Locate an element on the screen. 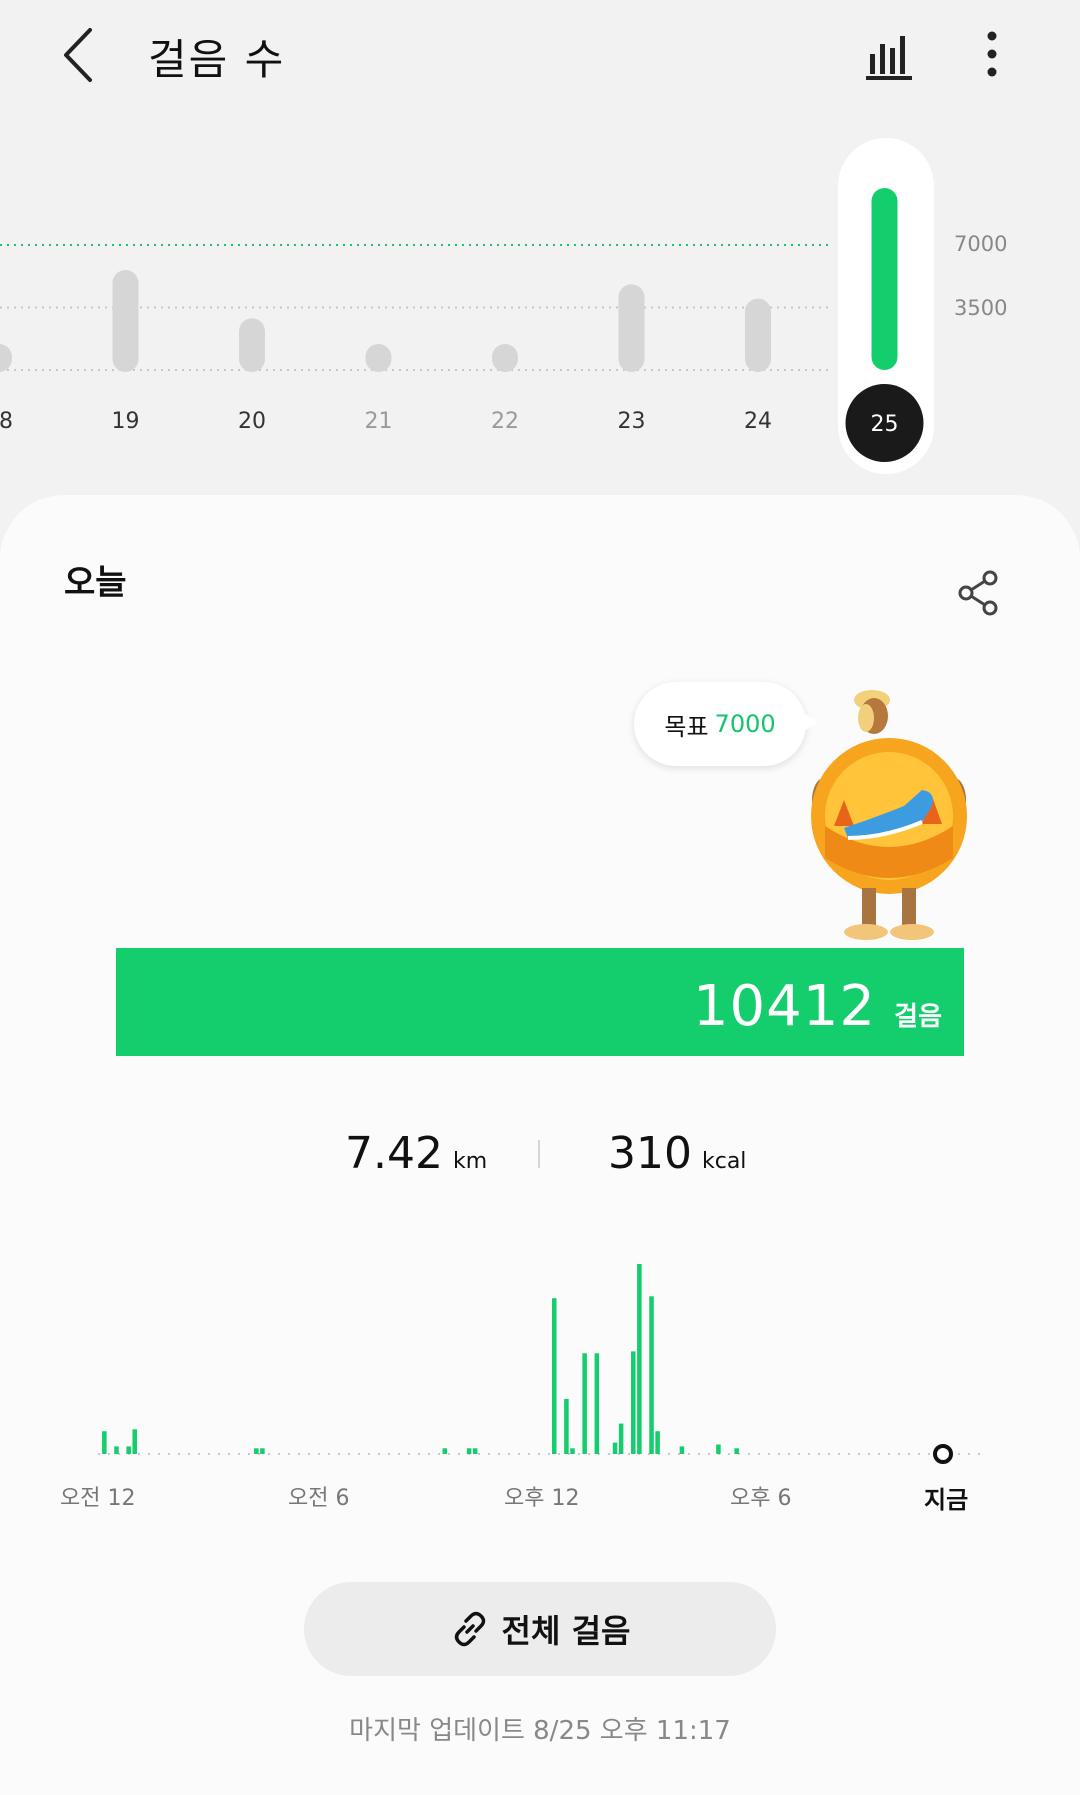 The image size is (1080, 1795). axis-label-noon: 오후 12 is located at coordinates (542, 1498).